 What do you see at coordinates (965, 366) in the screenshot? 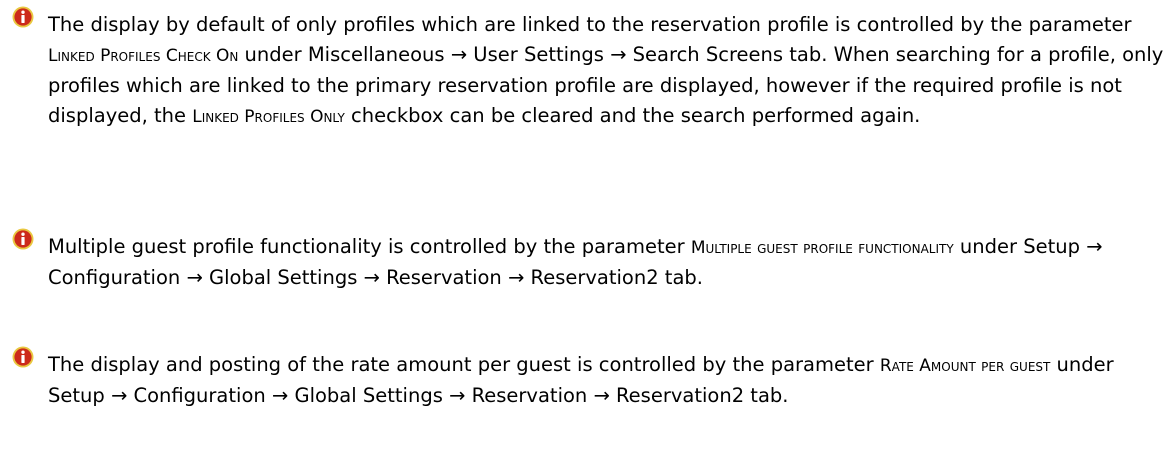
I see `parameter-name: Rate Amount per guest` at bounding box center [965, 366].